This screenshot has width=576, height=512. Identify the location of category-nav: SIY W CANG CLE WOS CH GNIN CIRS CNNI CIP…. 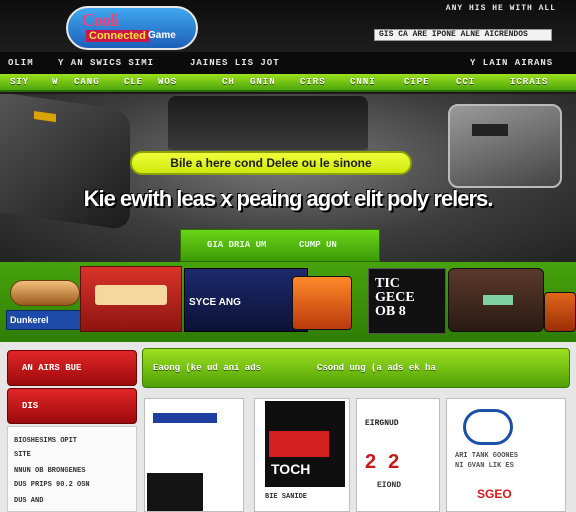
(288, 83).